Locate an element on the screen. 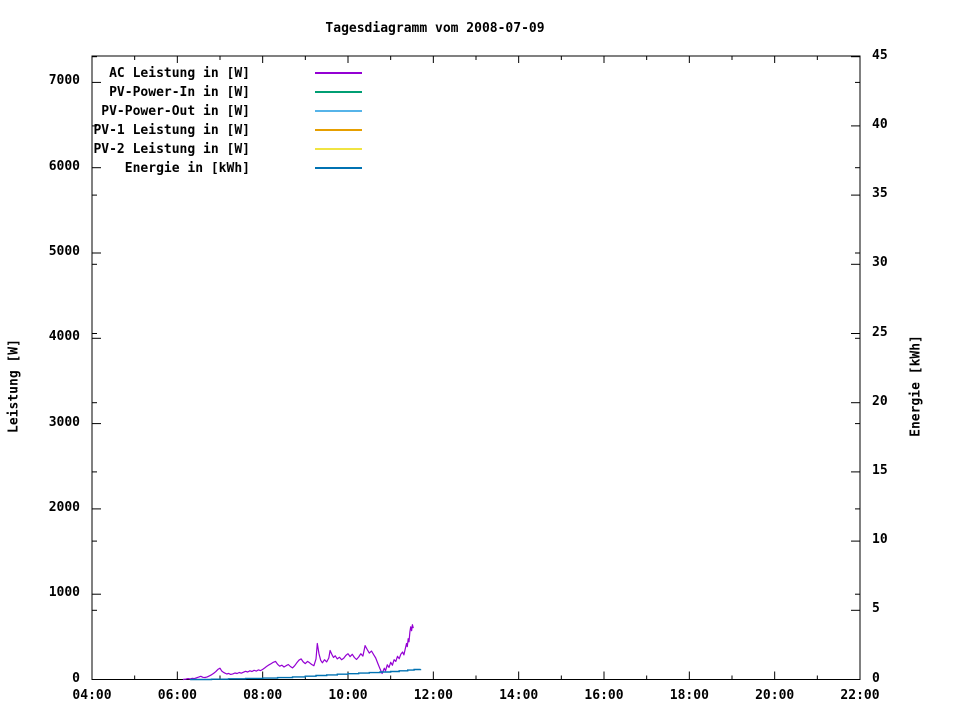  x-tick-label: 12:00 is located at coordinates (433, 695).